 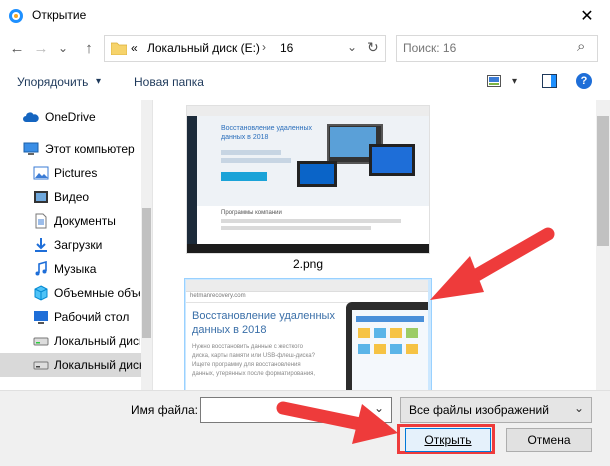 What do you see at coordinates (492, 263) in the screenshot?
I see `arrow-to-file-icon` at bounding box center [492, 263].